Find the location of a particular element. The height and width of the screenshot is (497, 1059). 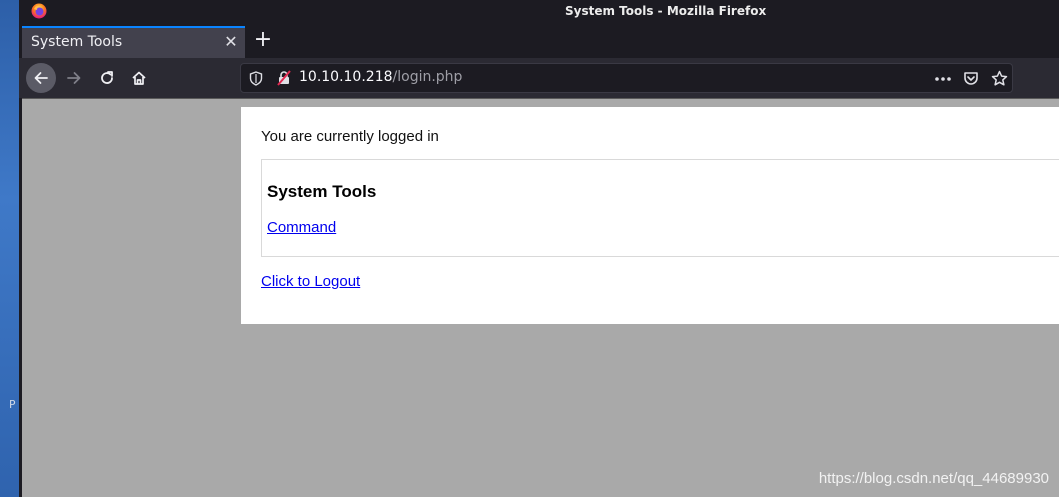

window-title: System Tools - Mozilla Firefox is located at coordinates (666, 11).